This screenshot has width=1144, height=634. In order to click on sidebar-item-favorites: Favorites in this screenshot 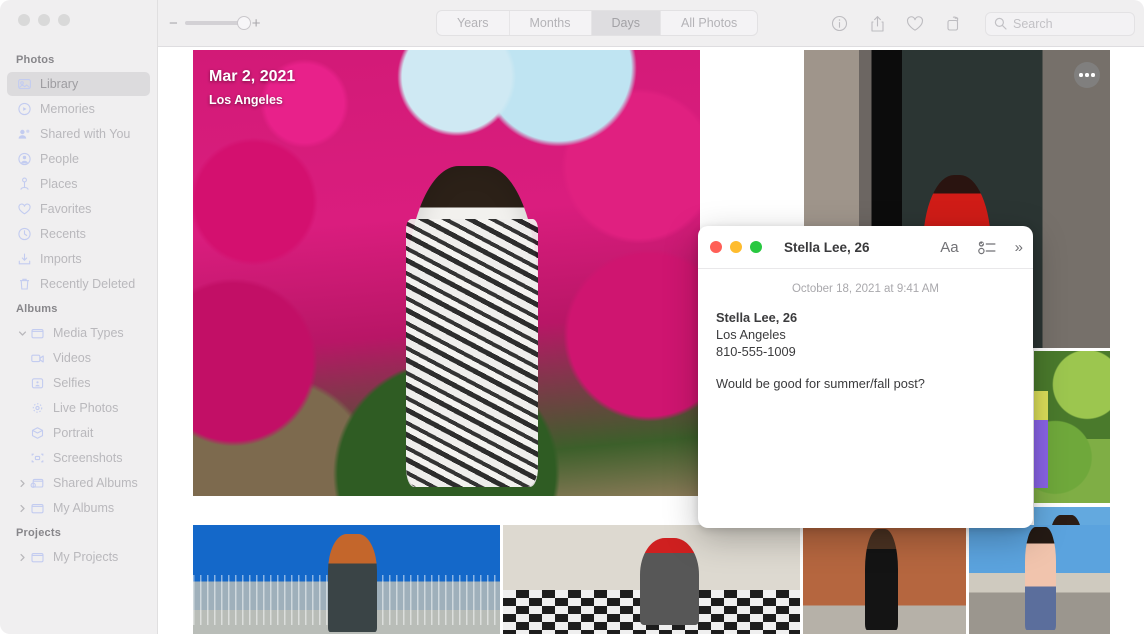, I will do `click(78, 209)`.